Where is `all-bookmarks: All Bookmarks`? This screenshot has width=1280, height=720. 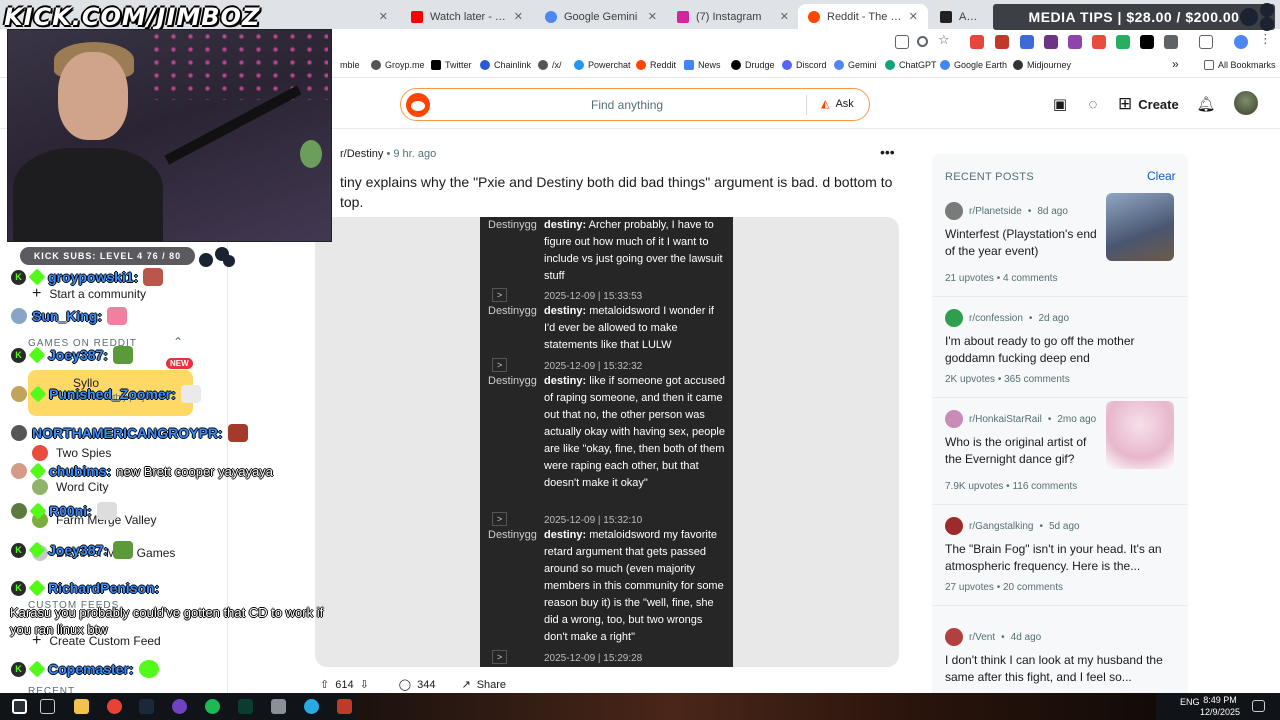
all-bookmarks: All Bookmarks is located at coordinates (1240, 65).